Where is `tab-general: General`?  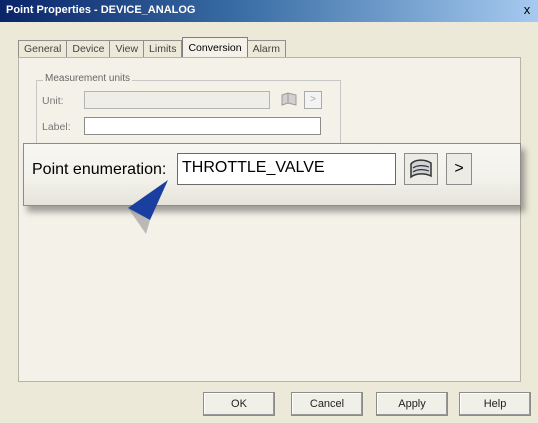 tab-general: General is located at coordinates (43, 49).